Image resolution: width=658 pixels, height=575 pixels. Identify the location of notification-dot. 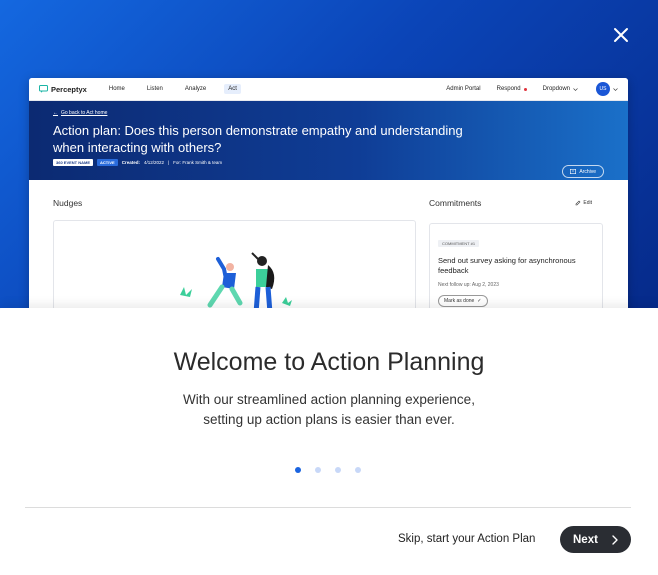
(525, 89).